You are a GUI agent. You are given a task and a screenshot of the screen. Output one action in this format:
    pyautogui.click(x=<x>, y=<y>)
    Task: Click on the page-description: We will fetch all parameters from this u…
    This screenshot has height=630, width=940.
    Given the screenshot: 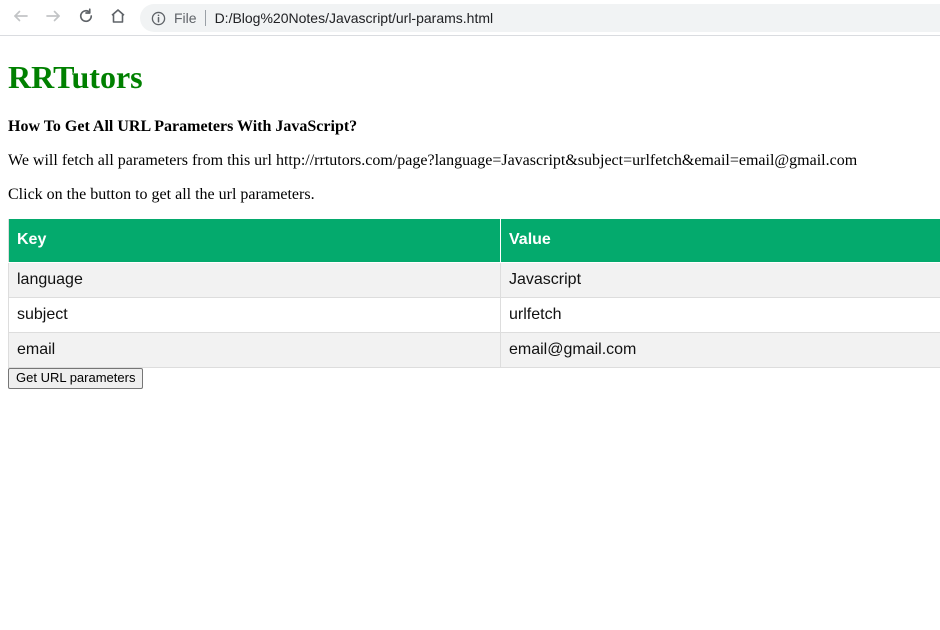 What is the action you would take?
    pyautogui.click(x=433, y=160)
    